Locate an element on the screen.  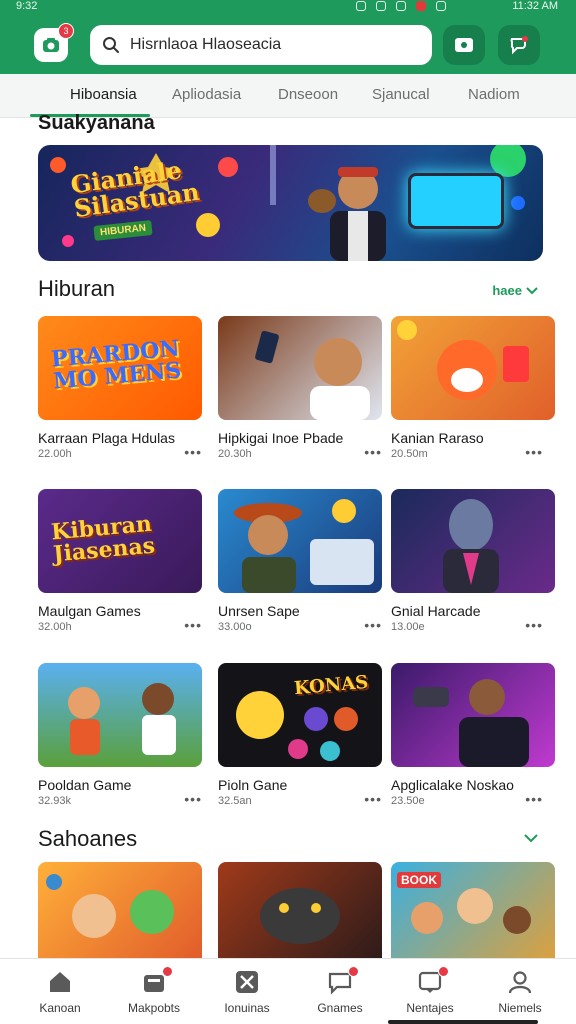
notification-badge: 3 is located at coordinates (66, 31).